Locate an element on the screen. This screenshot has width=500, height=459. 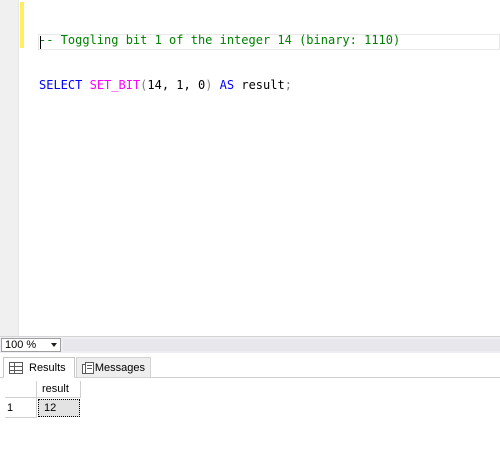
change-tracking-marker is located at coordinates (22, 25).